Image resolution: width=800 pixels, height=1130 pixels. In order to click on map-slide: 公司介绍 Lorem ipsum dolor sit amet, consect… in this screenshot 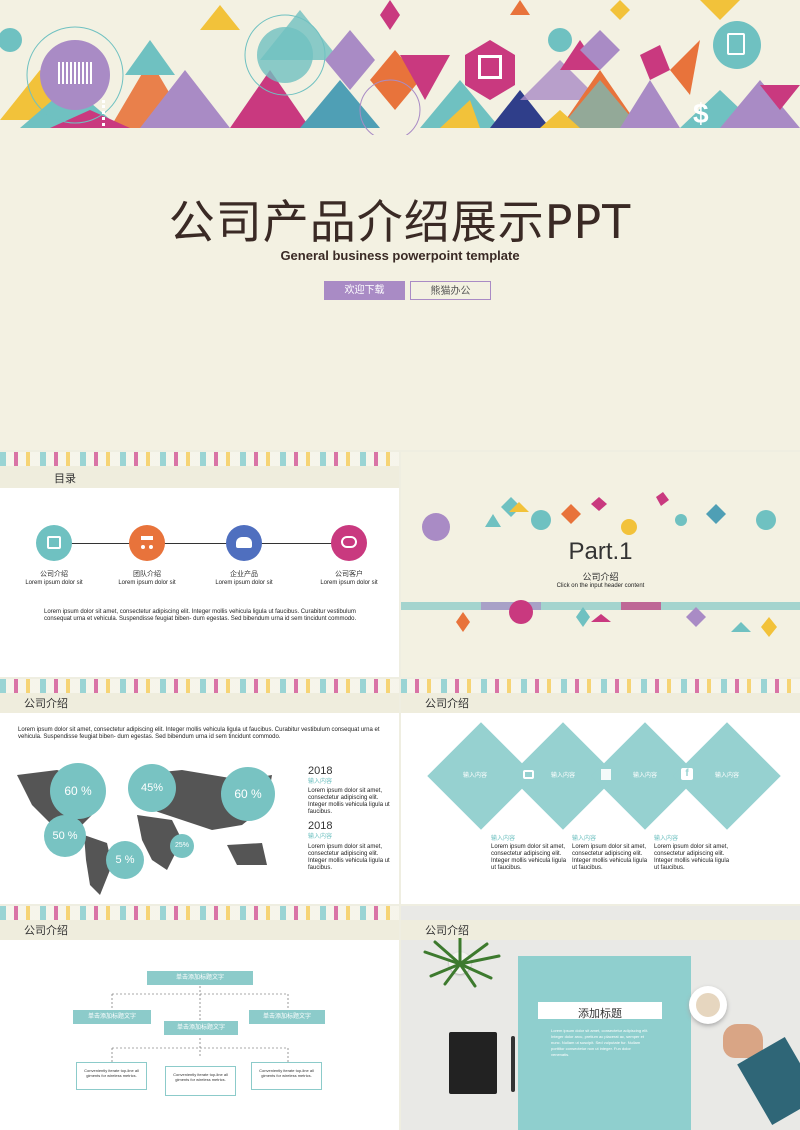, I will do `click(199, 791)`.